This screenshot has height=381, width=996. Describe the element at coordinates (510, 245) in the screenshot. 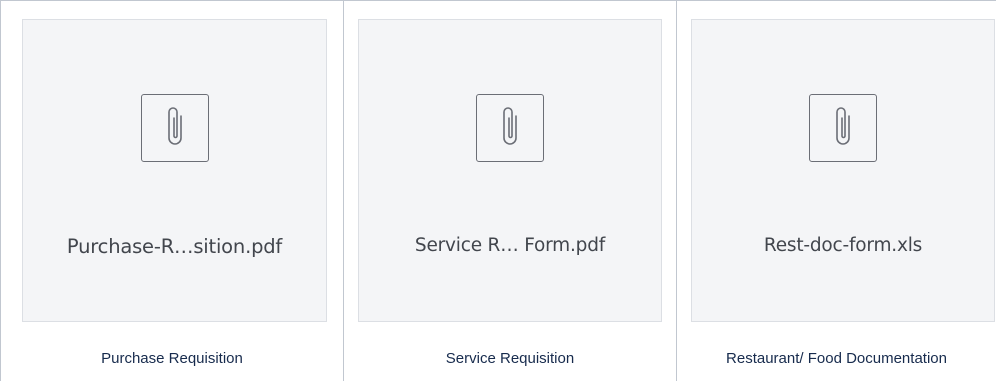

I see `attachment-file-name: Service R… Form.pdf` at that location.